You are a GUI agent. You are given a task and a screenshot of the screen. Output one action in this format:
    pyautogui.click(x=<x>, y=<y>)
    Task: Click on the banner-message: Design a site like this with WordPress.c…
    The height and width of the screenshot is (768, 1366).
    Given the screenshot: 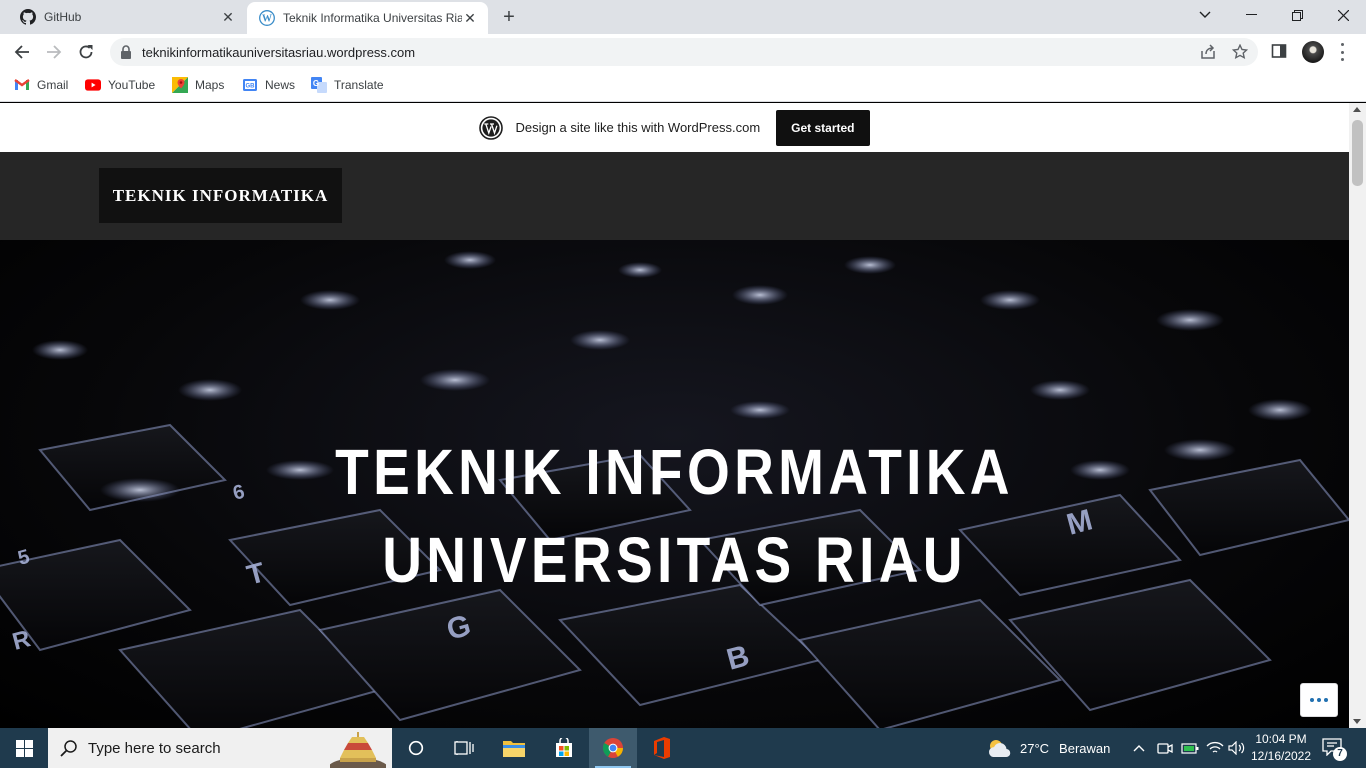 What is the action you would take?
    pyautogui.click(x=637, y=127)
    